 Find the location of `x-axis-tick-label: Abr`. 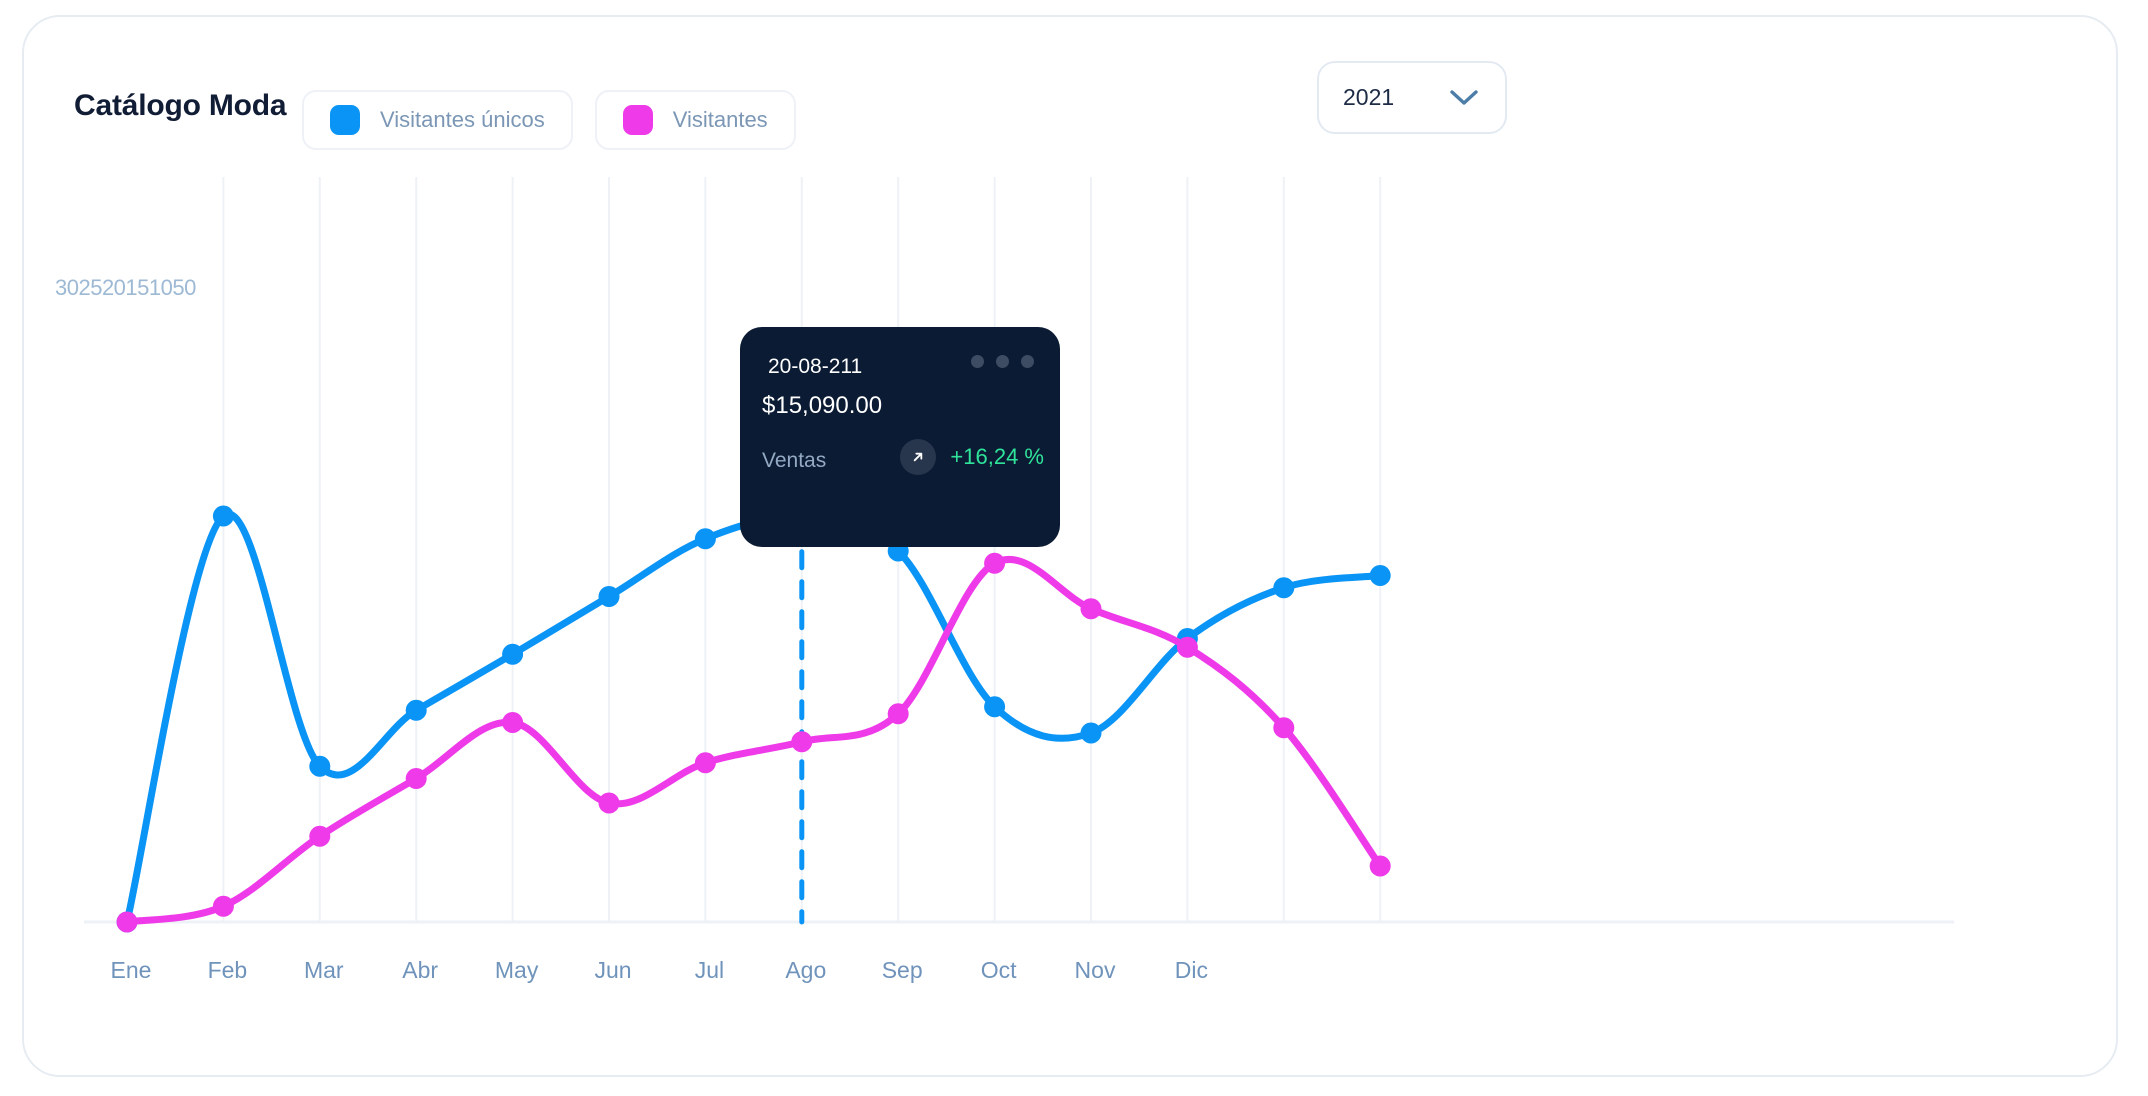

x-axis-tick-label: Abr is located at coordinates (420, 970).